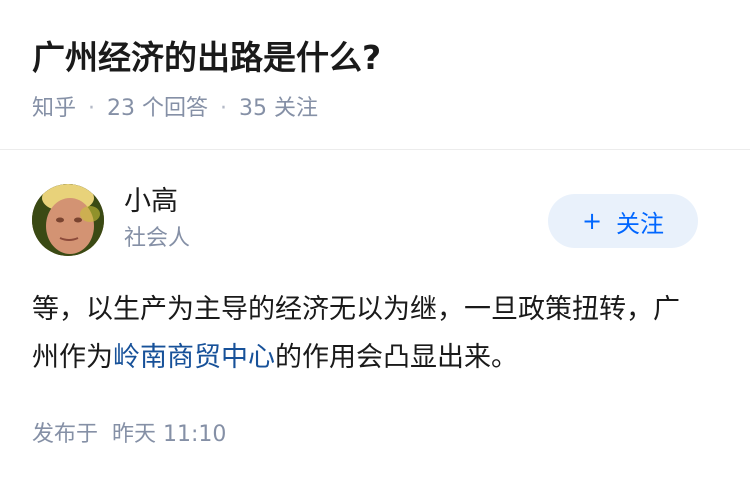 The image size is (750, 486). Describe the element at coordinates (640, 223) in the screenshot. I see `follow-button-label: 关注` at that location.